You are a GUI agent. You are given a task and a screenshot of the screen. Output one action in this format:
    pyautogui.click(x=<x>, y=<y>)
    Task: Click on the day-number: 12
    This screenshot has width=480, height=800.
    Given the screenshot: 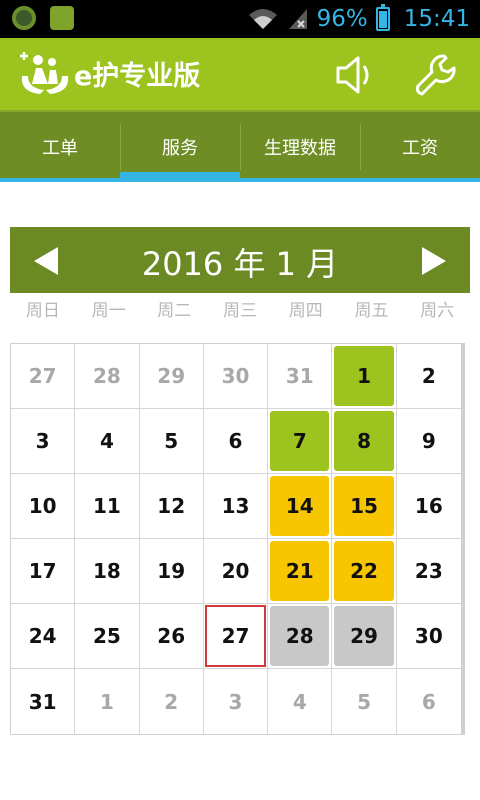 What is the action you would take?
    pyautogui.click(x=171, y=506)
    